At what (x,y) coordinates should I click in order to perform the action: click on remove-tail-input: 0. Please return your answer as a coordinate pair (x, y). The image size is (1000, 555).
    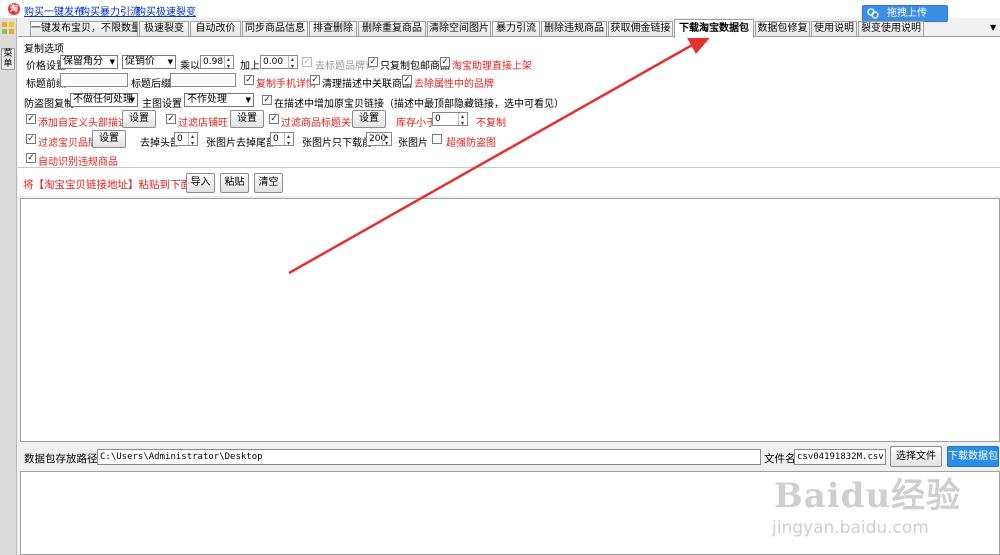
    Looking at the image, I should click on (282, 139).